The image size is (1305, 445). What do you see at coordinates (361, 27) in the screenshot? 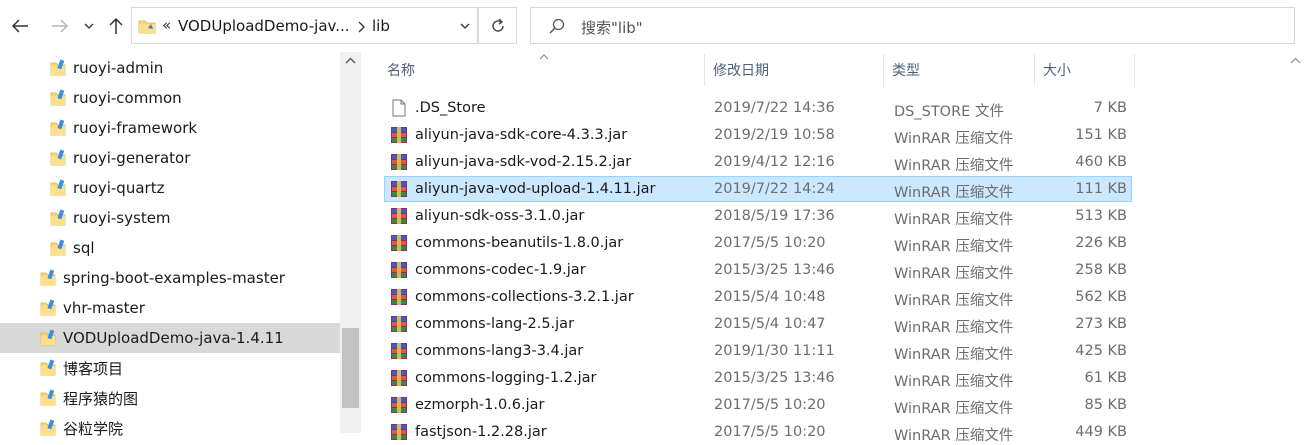
I see `chevron-right-icon` at bounding box center [361, 27].